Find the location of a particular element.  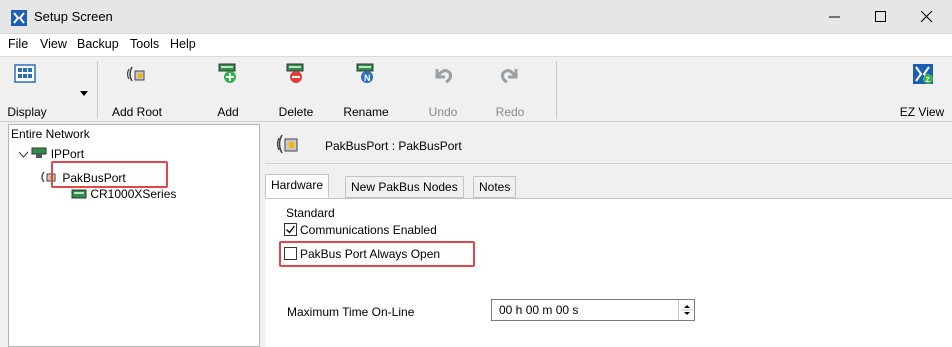

maximize-icon is located at coordinates (880, 16).